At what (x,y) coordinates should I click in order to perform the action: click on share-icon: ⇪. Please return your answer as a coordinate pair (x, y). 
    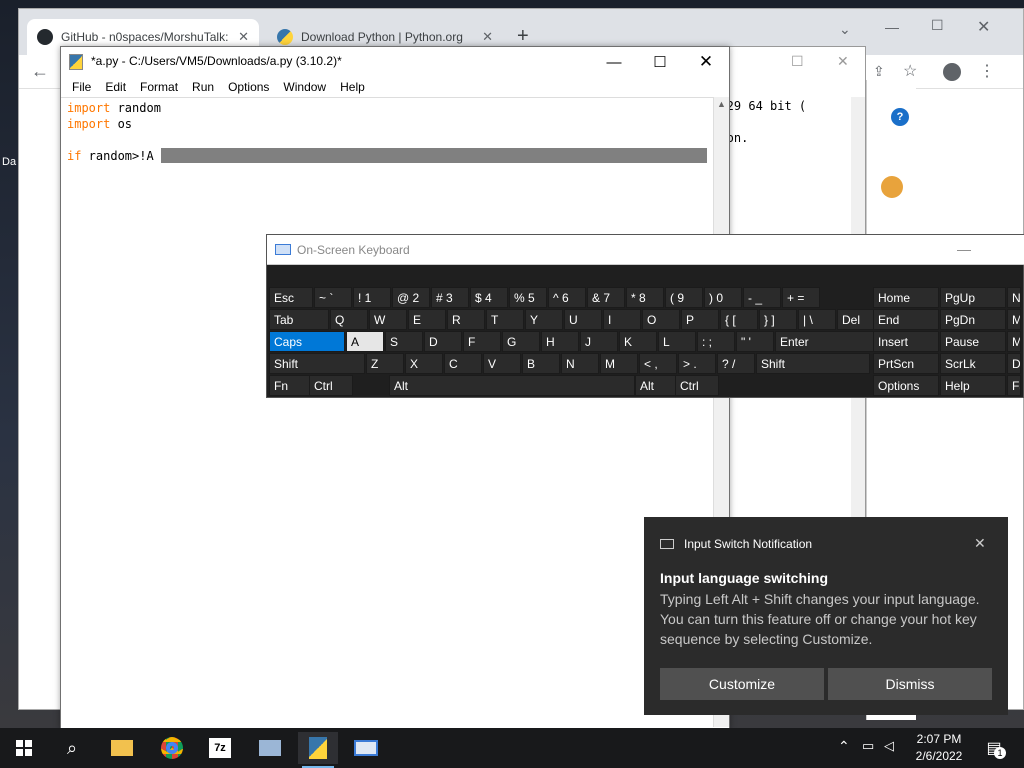
    Looking at the image, I should click on (879, 71).